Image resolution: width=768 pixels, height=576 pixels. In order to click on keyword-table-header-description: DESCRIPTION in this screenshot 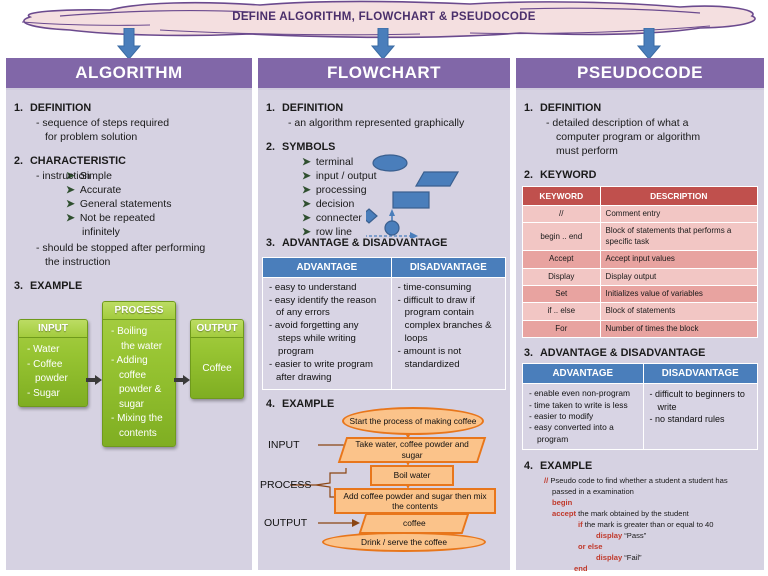, I will do `click(679, 196)`.